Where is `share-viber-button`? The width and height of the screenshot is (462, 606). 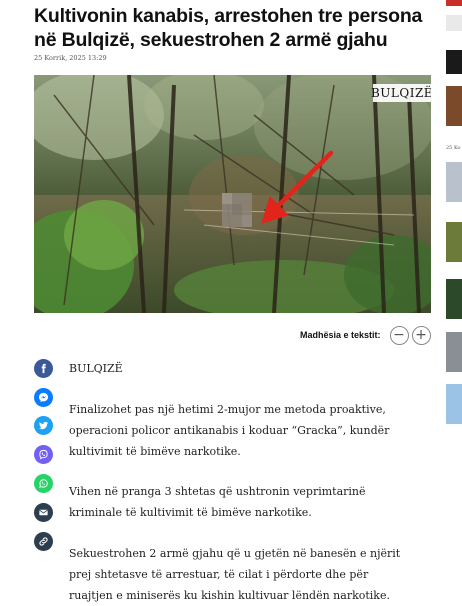
share-viber-button is located at coordinates (43, 454).